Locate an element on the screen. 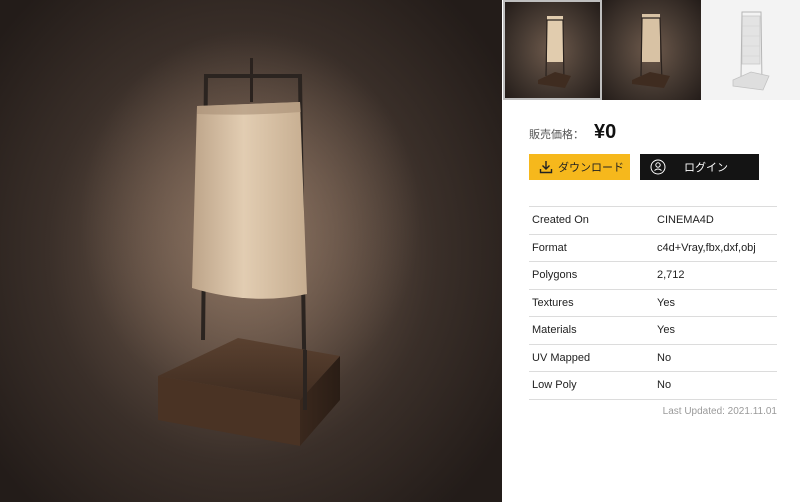 This screenshot has height=502, width=800. spec-key: Low Poly is located at coordinates (591, 385).